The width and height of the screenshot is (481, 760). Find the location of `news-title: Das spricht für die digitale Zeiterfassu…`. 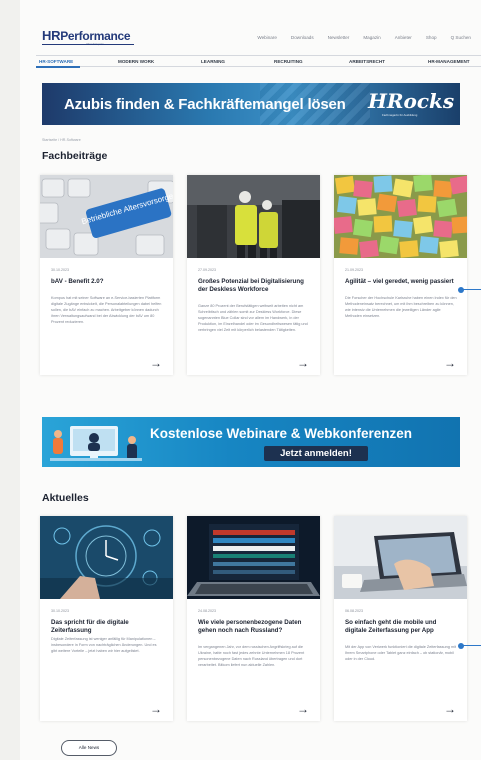

news-title: Das spricht für die digitale Zeiterfassu… is located at coordinates (108, 626).